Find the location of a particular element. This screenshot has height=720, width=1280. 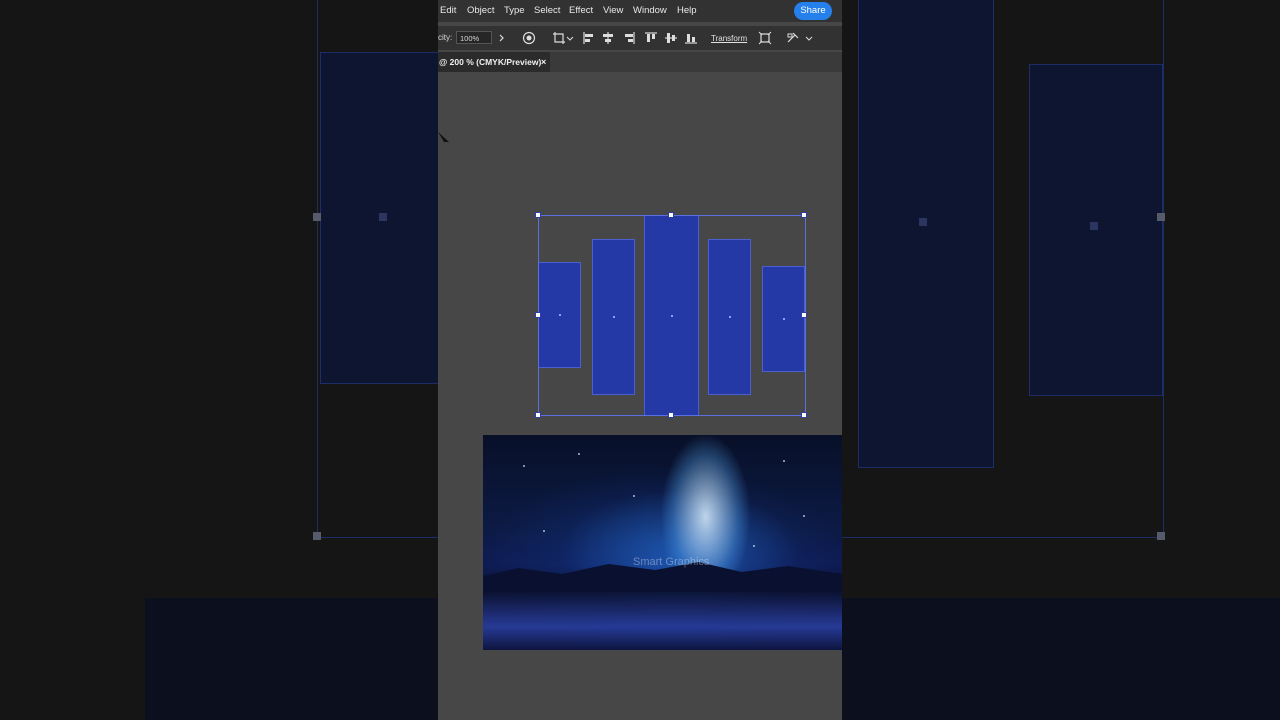

align-top-icon is located at coordinates (651, 38).